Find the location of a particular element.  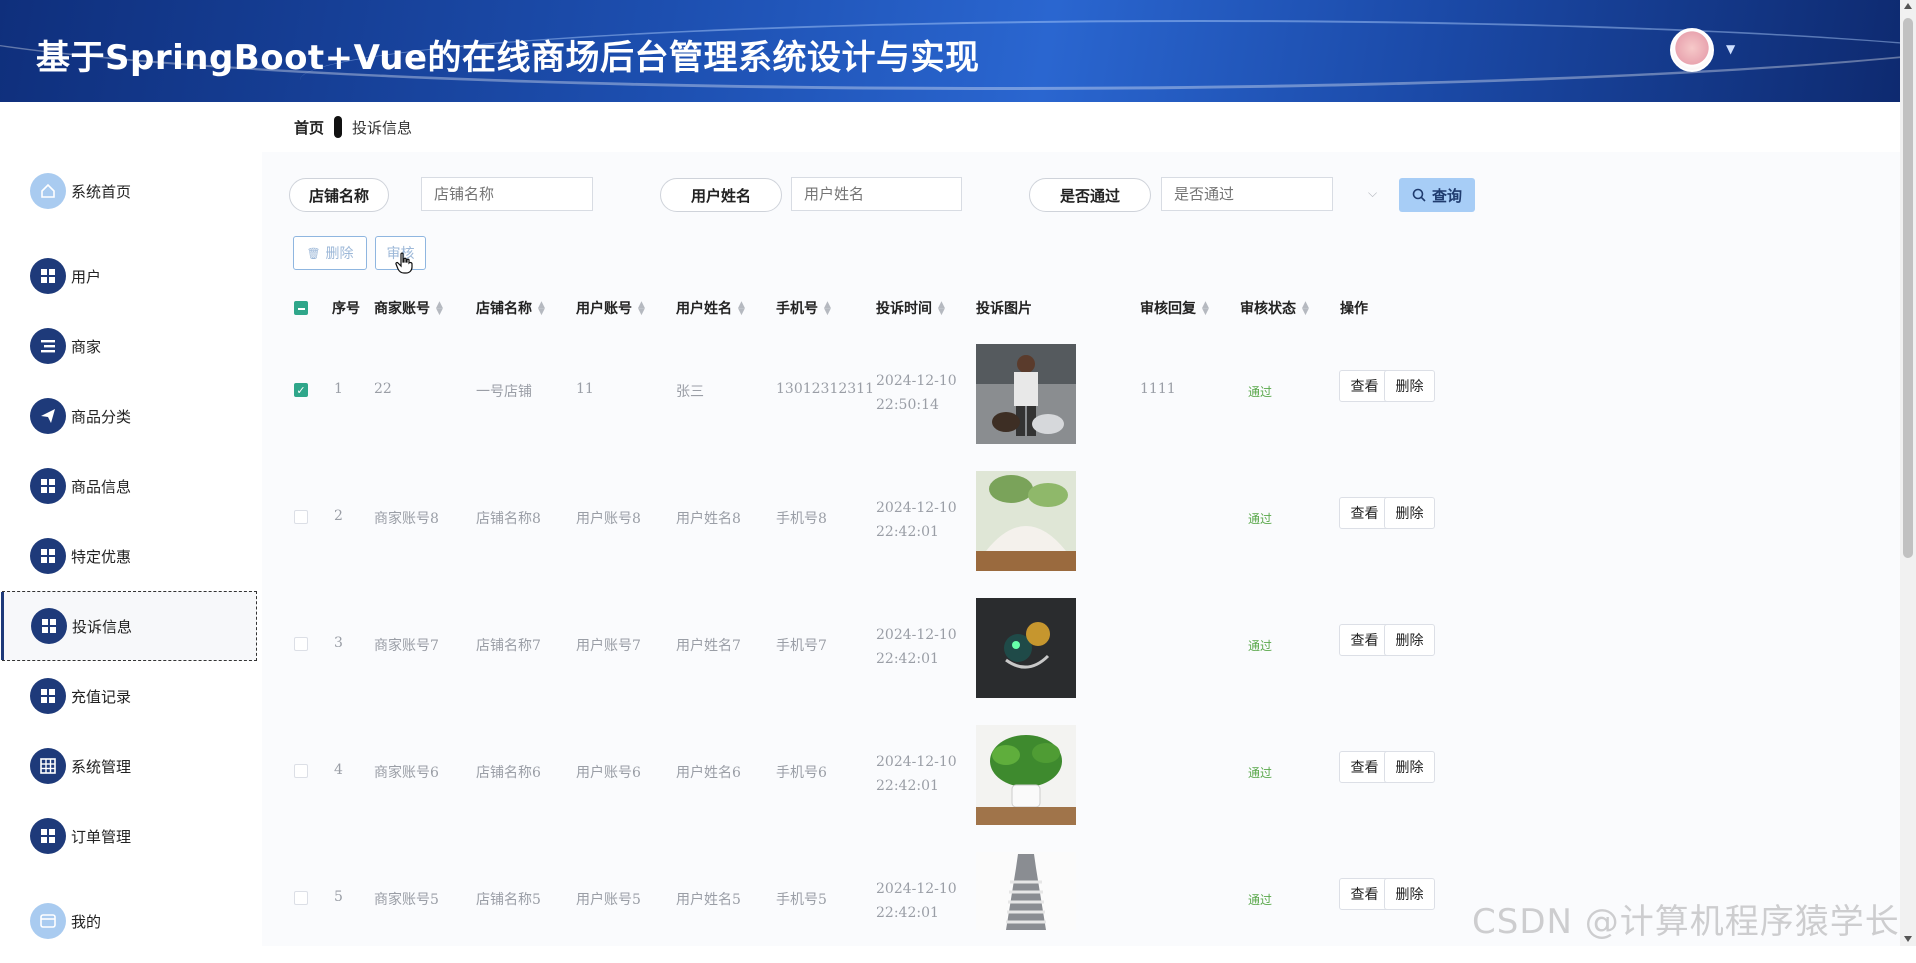

sidebar-item-categories: 商品分类 is located at coordinates (129, 416).